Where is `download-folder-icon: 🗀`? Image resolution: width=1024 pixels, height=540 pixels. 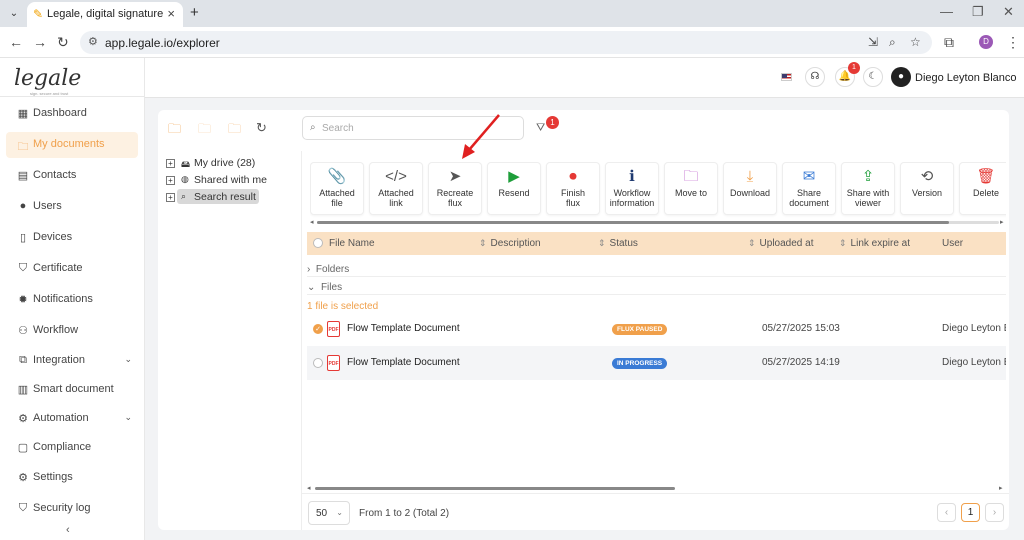 download-folder-icon: 🗀 is located at coordinates (204, 131).